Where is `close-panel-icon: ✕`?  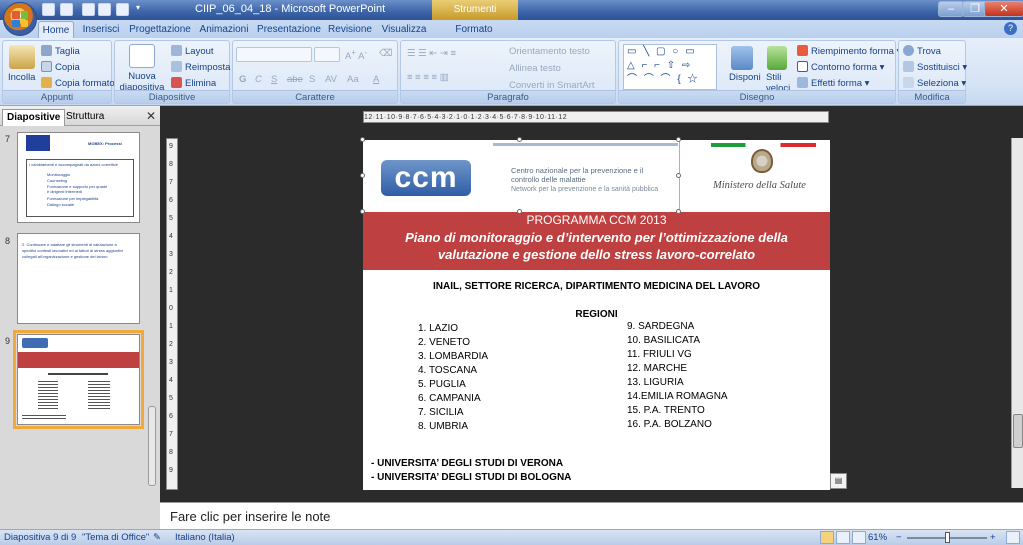 close-panel-icon: ✕ is located at coordinates (151, 116).